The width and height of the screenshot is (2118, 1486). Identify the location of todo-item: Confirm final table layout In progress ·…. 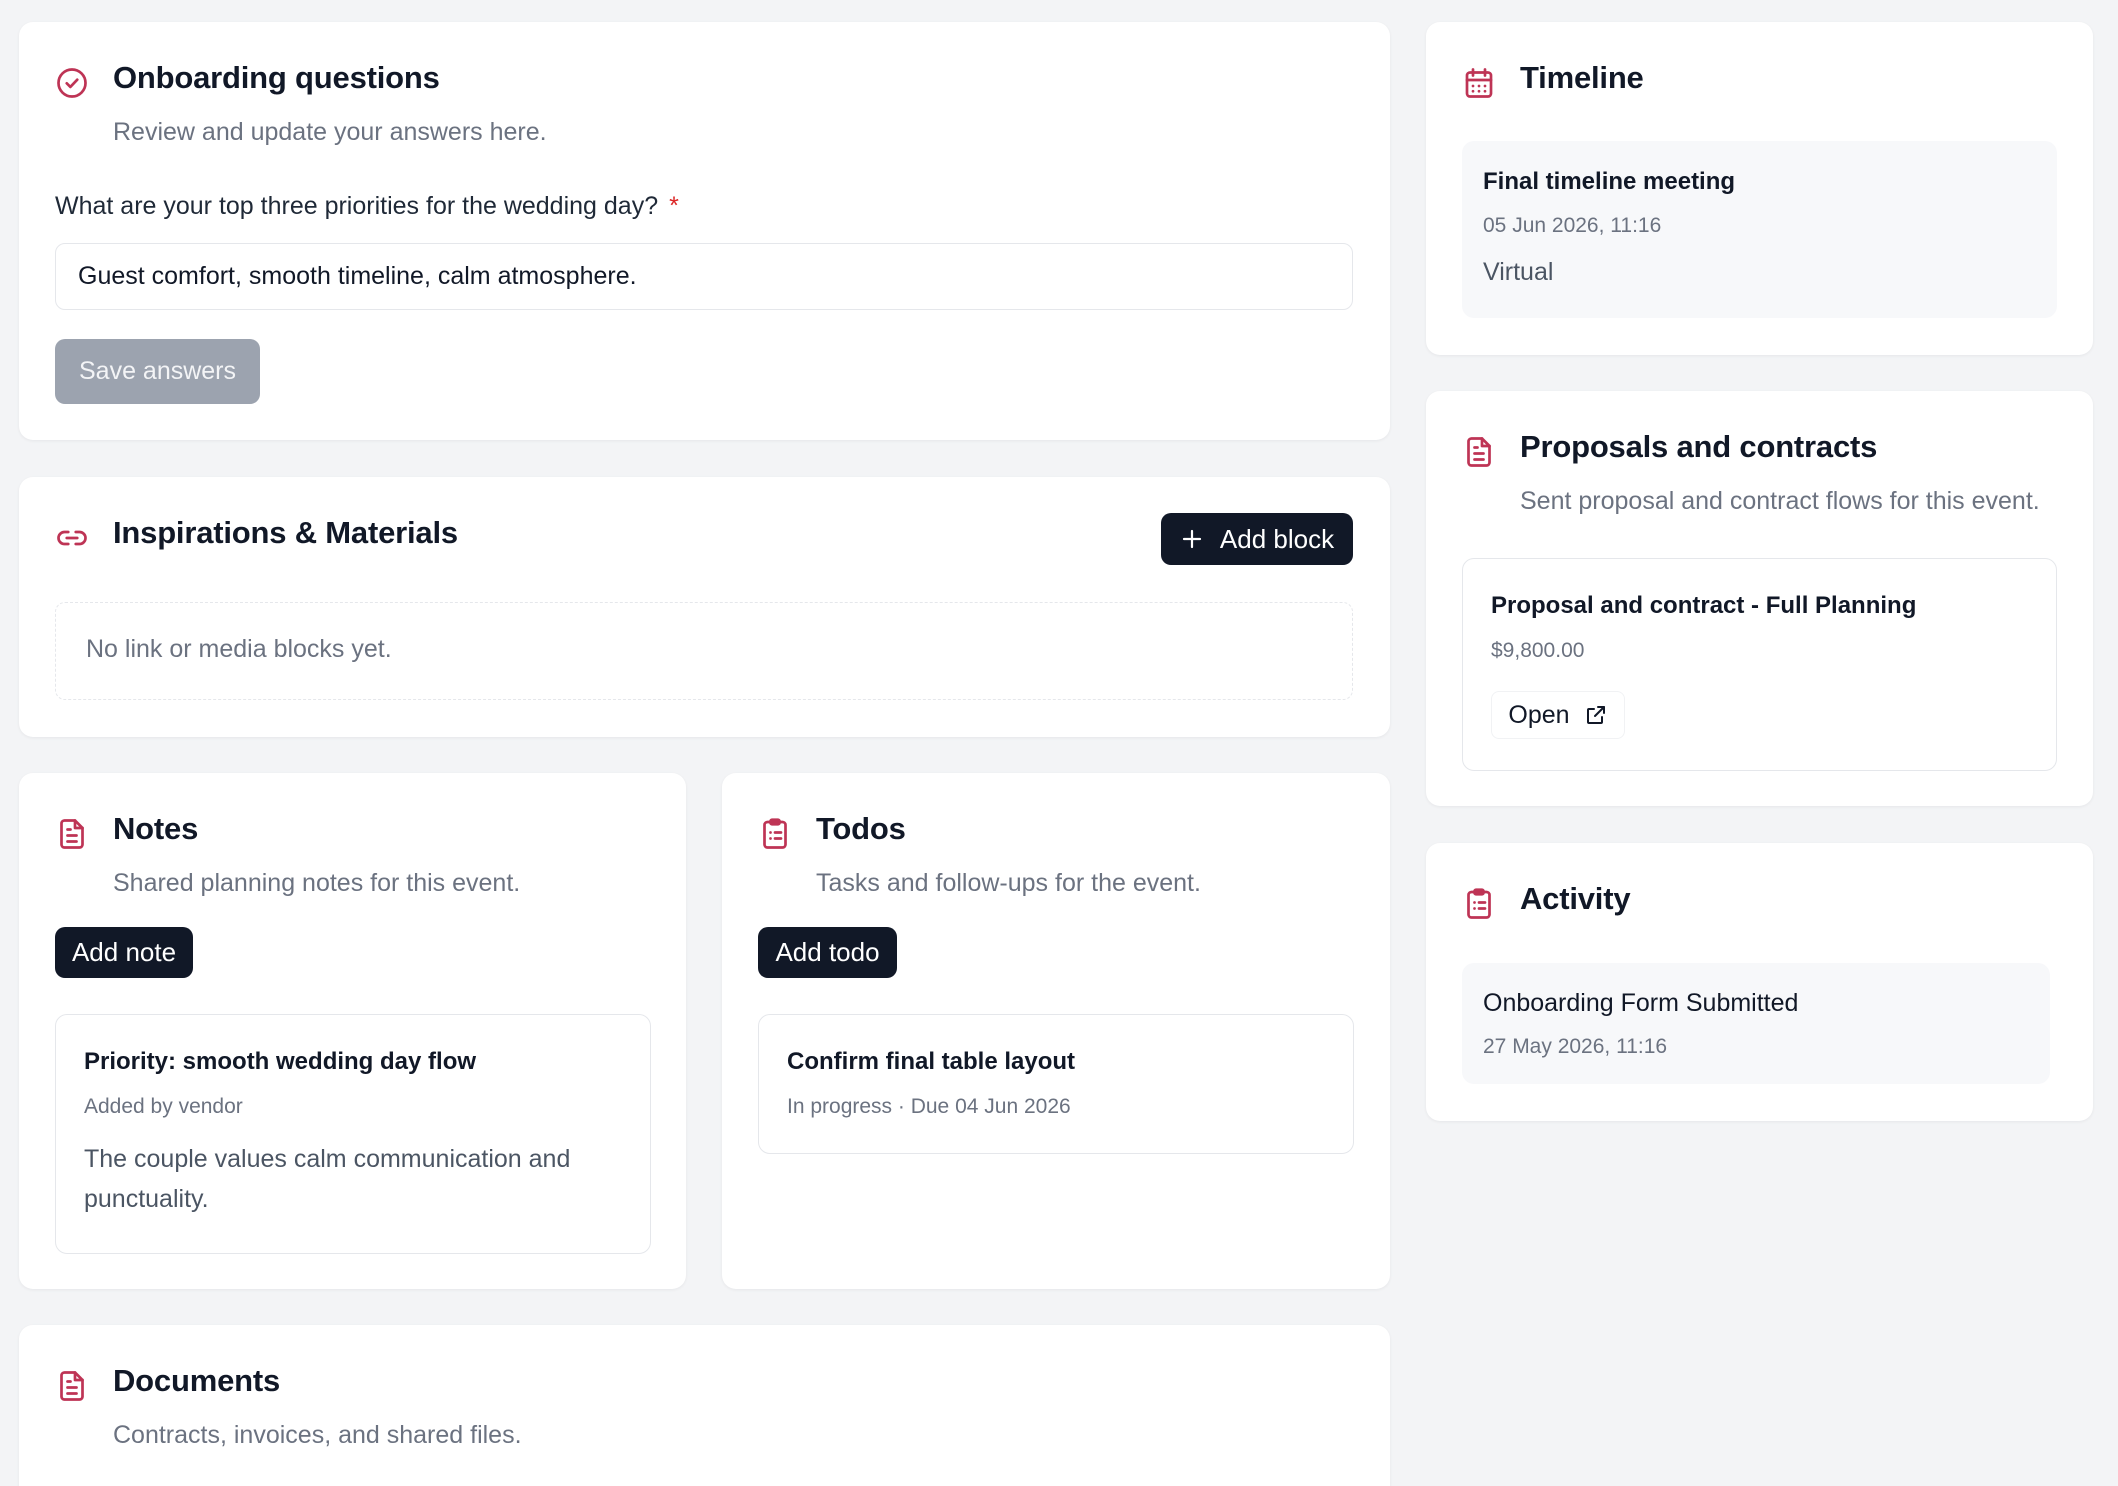
(1056, 1084).